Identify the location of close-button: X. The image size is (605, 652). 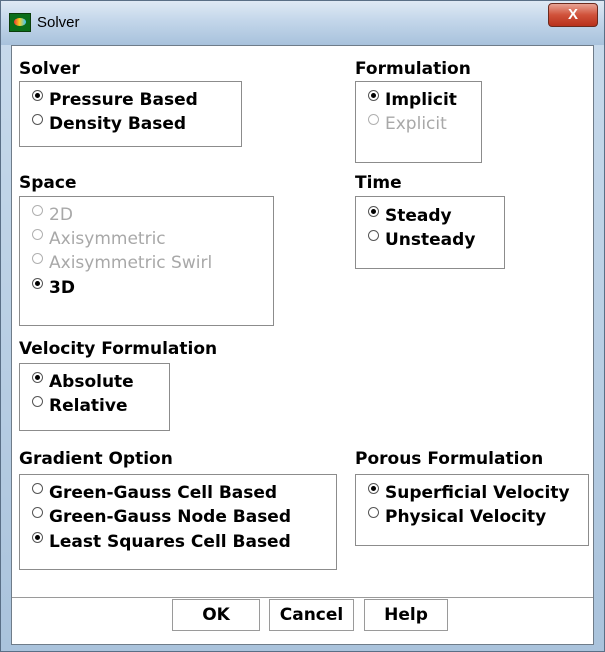
(573, 15).